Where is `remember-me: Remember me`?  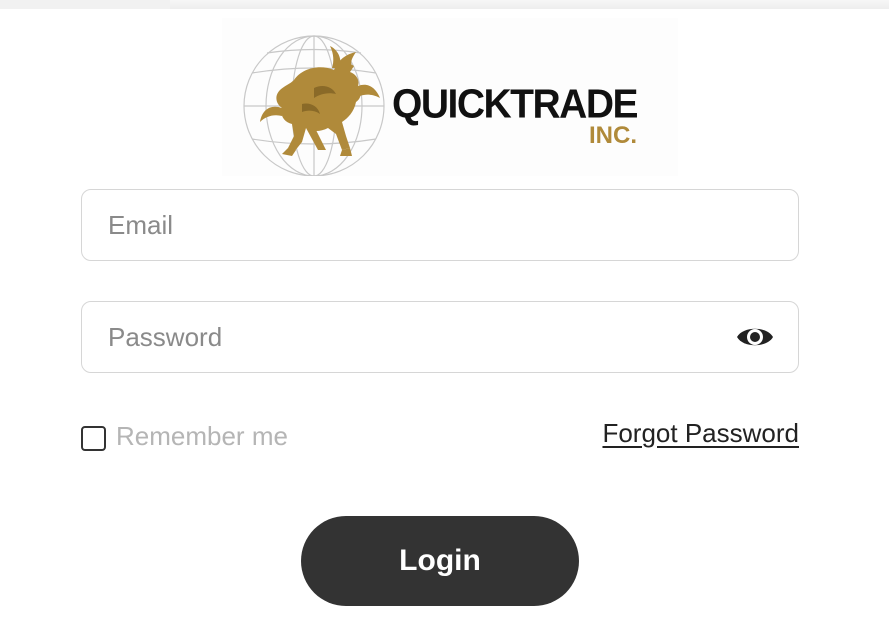
remember-me: Remember me is located at coordinates (184, 436).